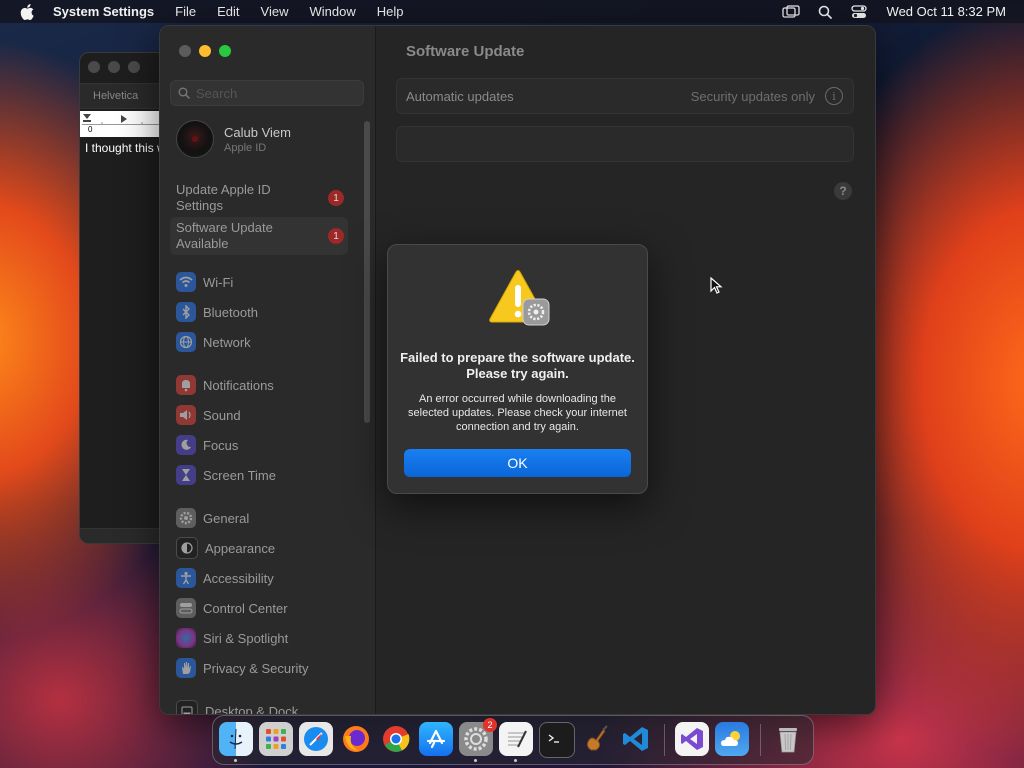 Image resolution: width=1024 pixels, height=768 pixels. I want to click on sidebar-item-label: Notifications, so click(238, 385).